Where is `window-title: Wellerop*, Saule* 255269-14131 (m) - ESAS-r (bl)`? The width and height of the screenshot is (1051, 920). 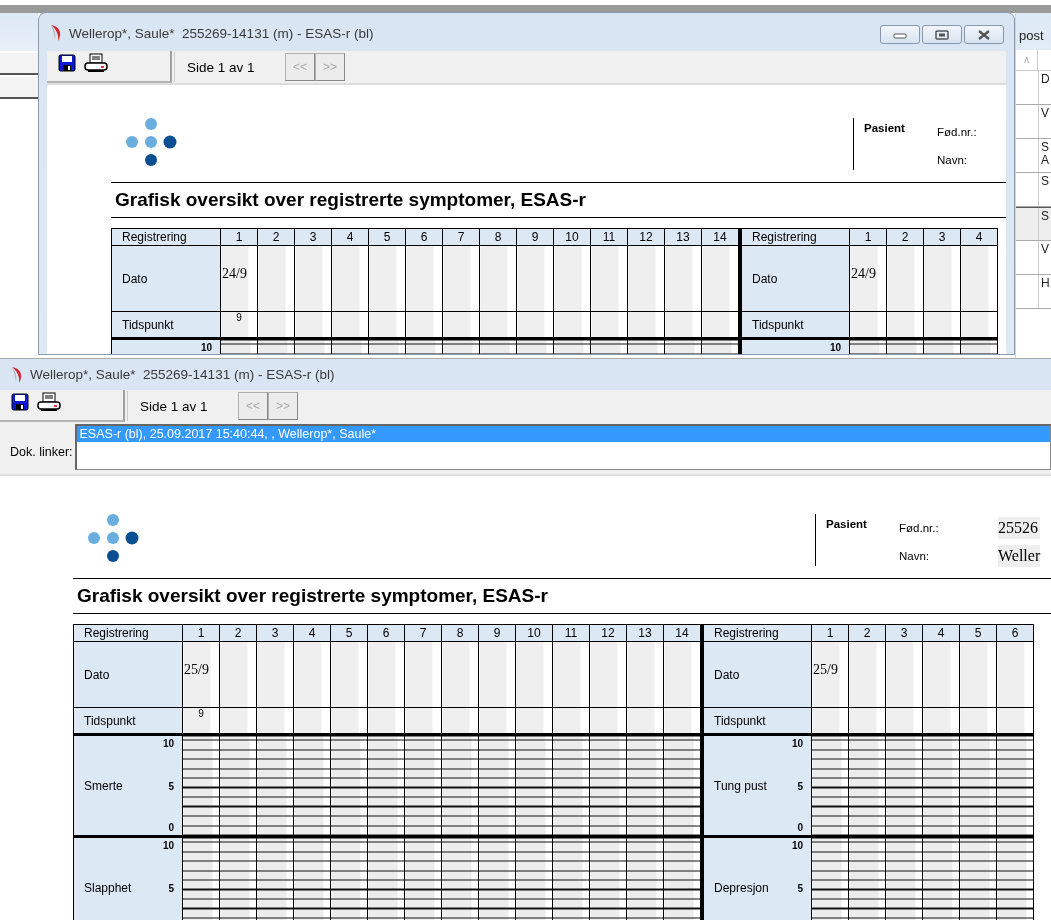
window-title: Wellerop*, Saule* 255269-14131 (m) - ESAS-r (bl) is located at coordinates (221, 33).